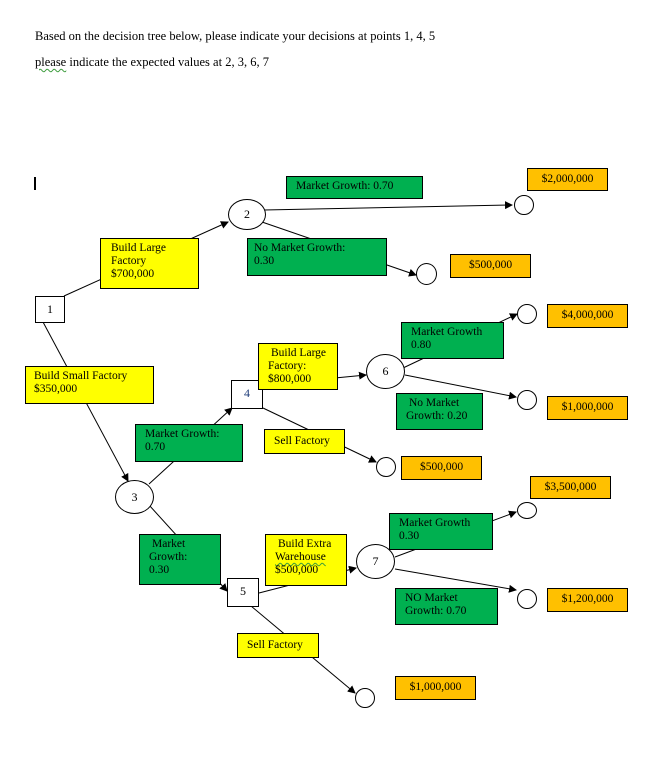  Describe the element at coordinates (570, 487) in the screenshot. I see `payoff-7-growth: $3,500,000` at that location.